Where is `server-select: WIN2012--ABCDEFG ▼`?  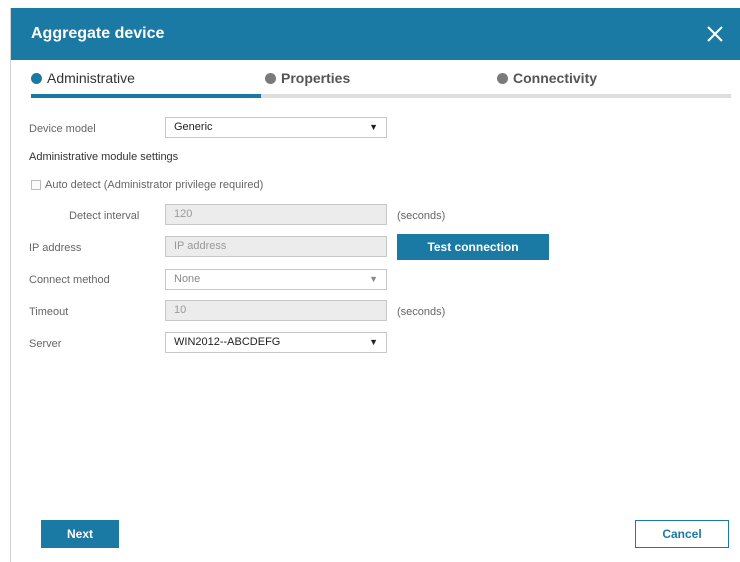 server-select: WIN2012--ABCDEFG ▼ is located at coordinates (276, 342).